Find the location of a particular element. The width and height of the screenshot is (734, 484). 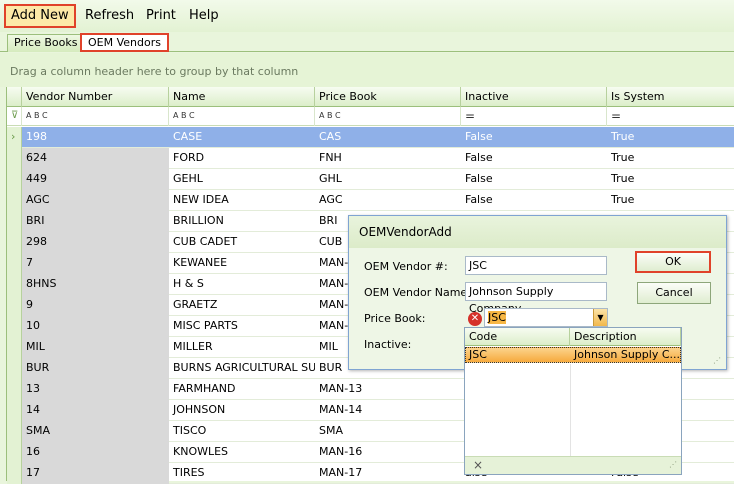

cell-vendor-number: BRI is located at coordinates (95, 221).